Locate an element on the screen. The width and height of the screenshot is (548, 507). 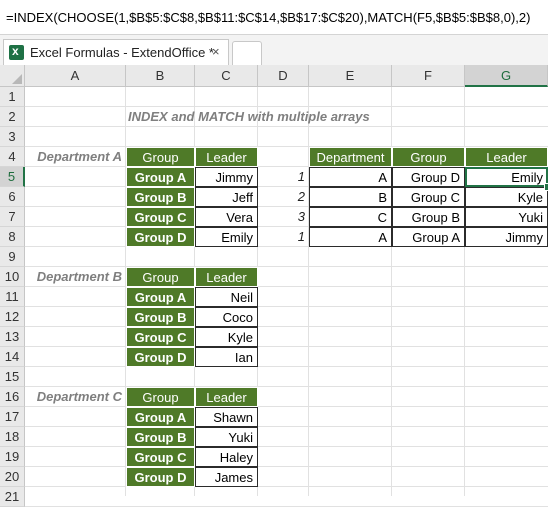
row-header-7: 7 is located at coordinates (12, 217).